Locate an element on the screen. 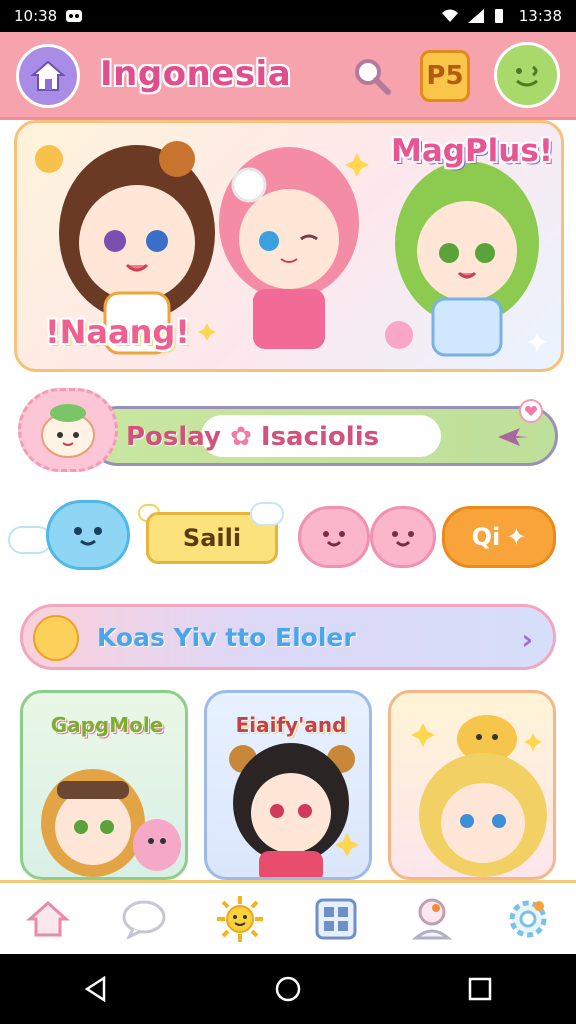 This screenshot has width=576, height=1024. home-system-button is located at coordinates (288, 989).